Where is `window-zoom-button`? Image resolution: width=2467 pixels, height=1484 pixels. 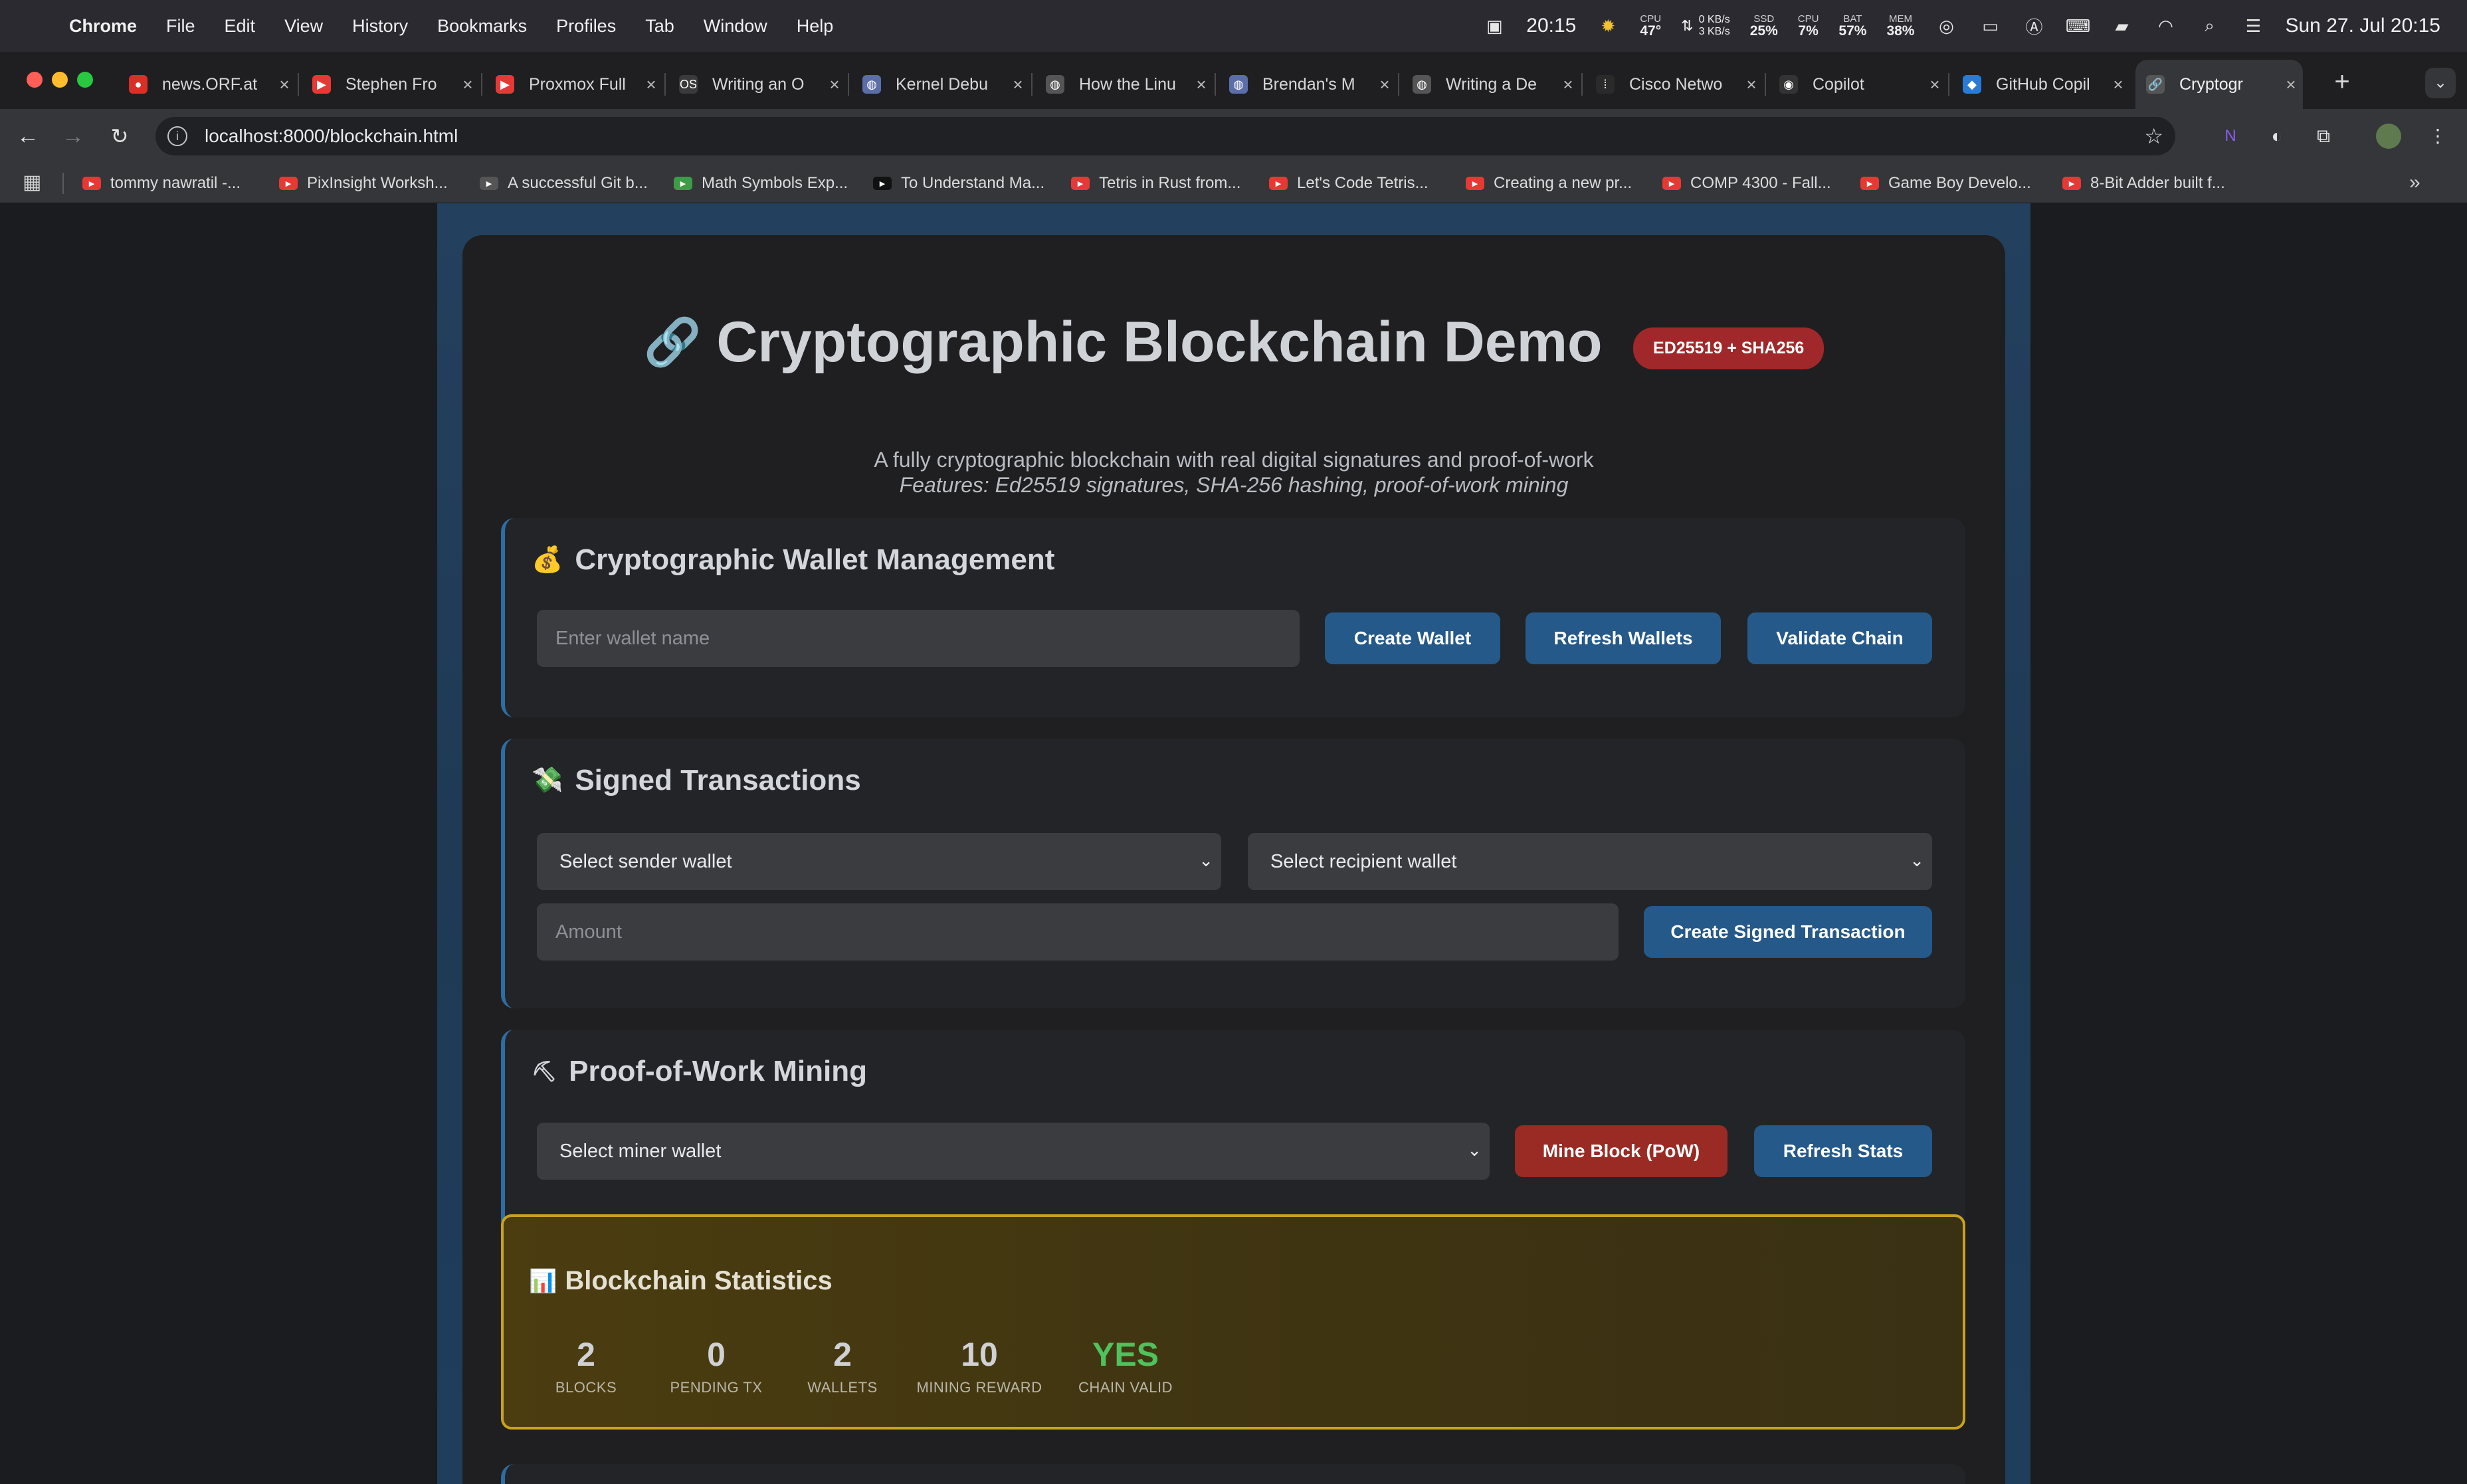
window-zoom-button is located at coordinates (85, 80).